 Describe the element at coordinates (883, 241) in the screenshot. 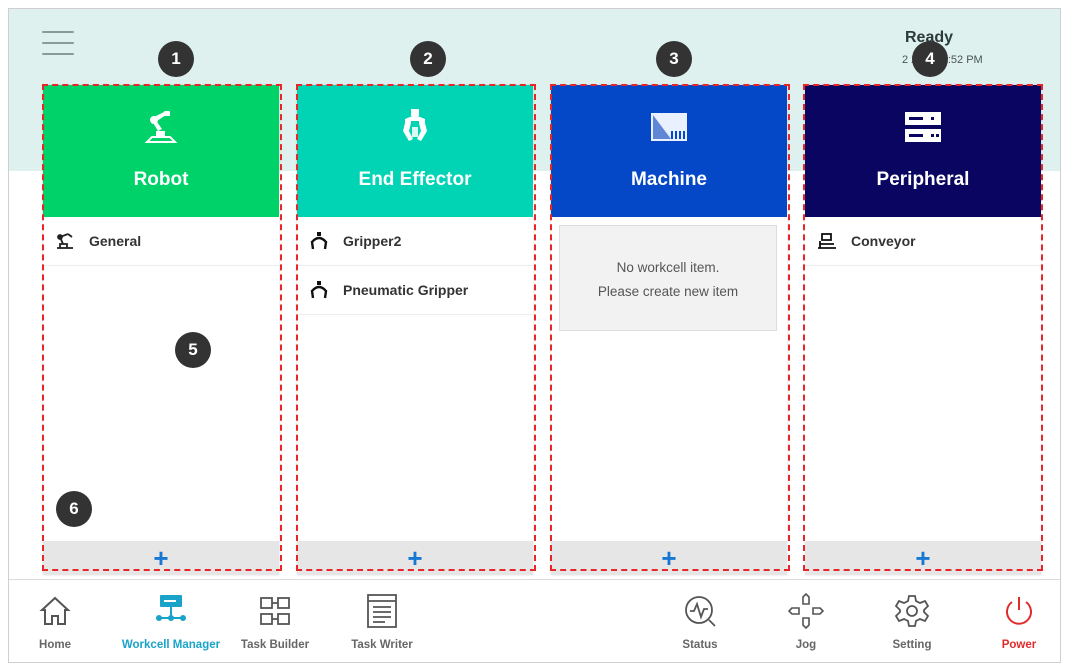

I see `list-item-label: Conveyor` at that location.